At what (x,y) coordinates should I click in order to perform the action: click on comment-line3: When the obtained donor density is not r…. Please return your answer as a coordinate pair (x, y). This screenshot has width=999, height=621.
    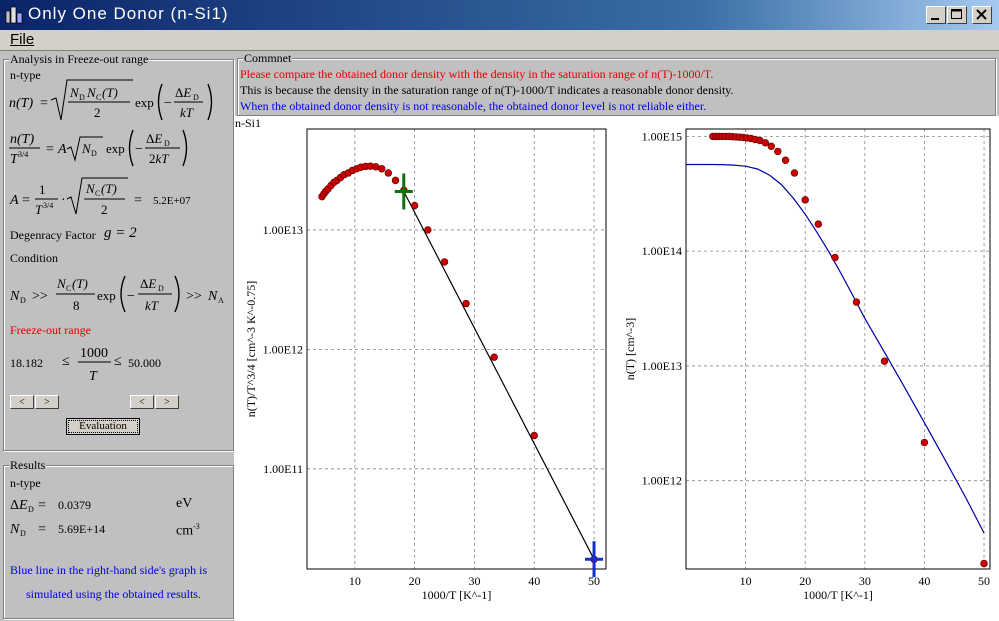
    Looking at the image, I should click on (473, 106).